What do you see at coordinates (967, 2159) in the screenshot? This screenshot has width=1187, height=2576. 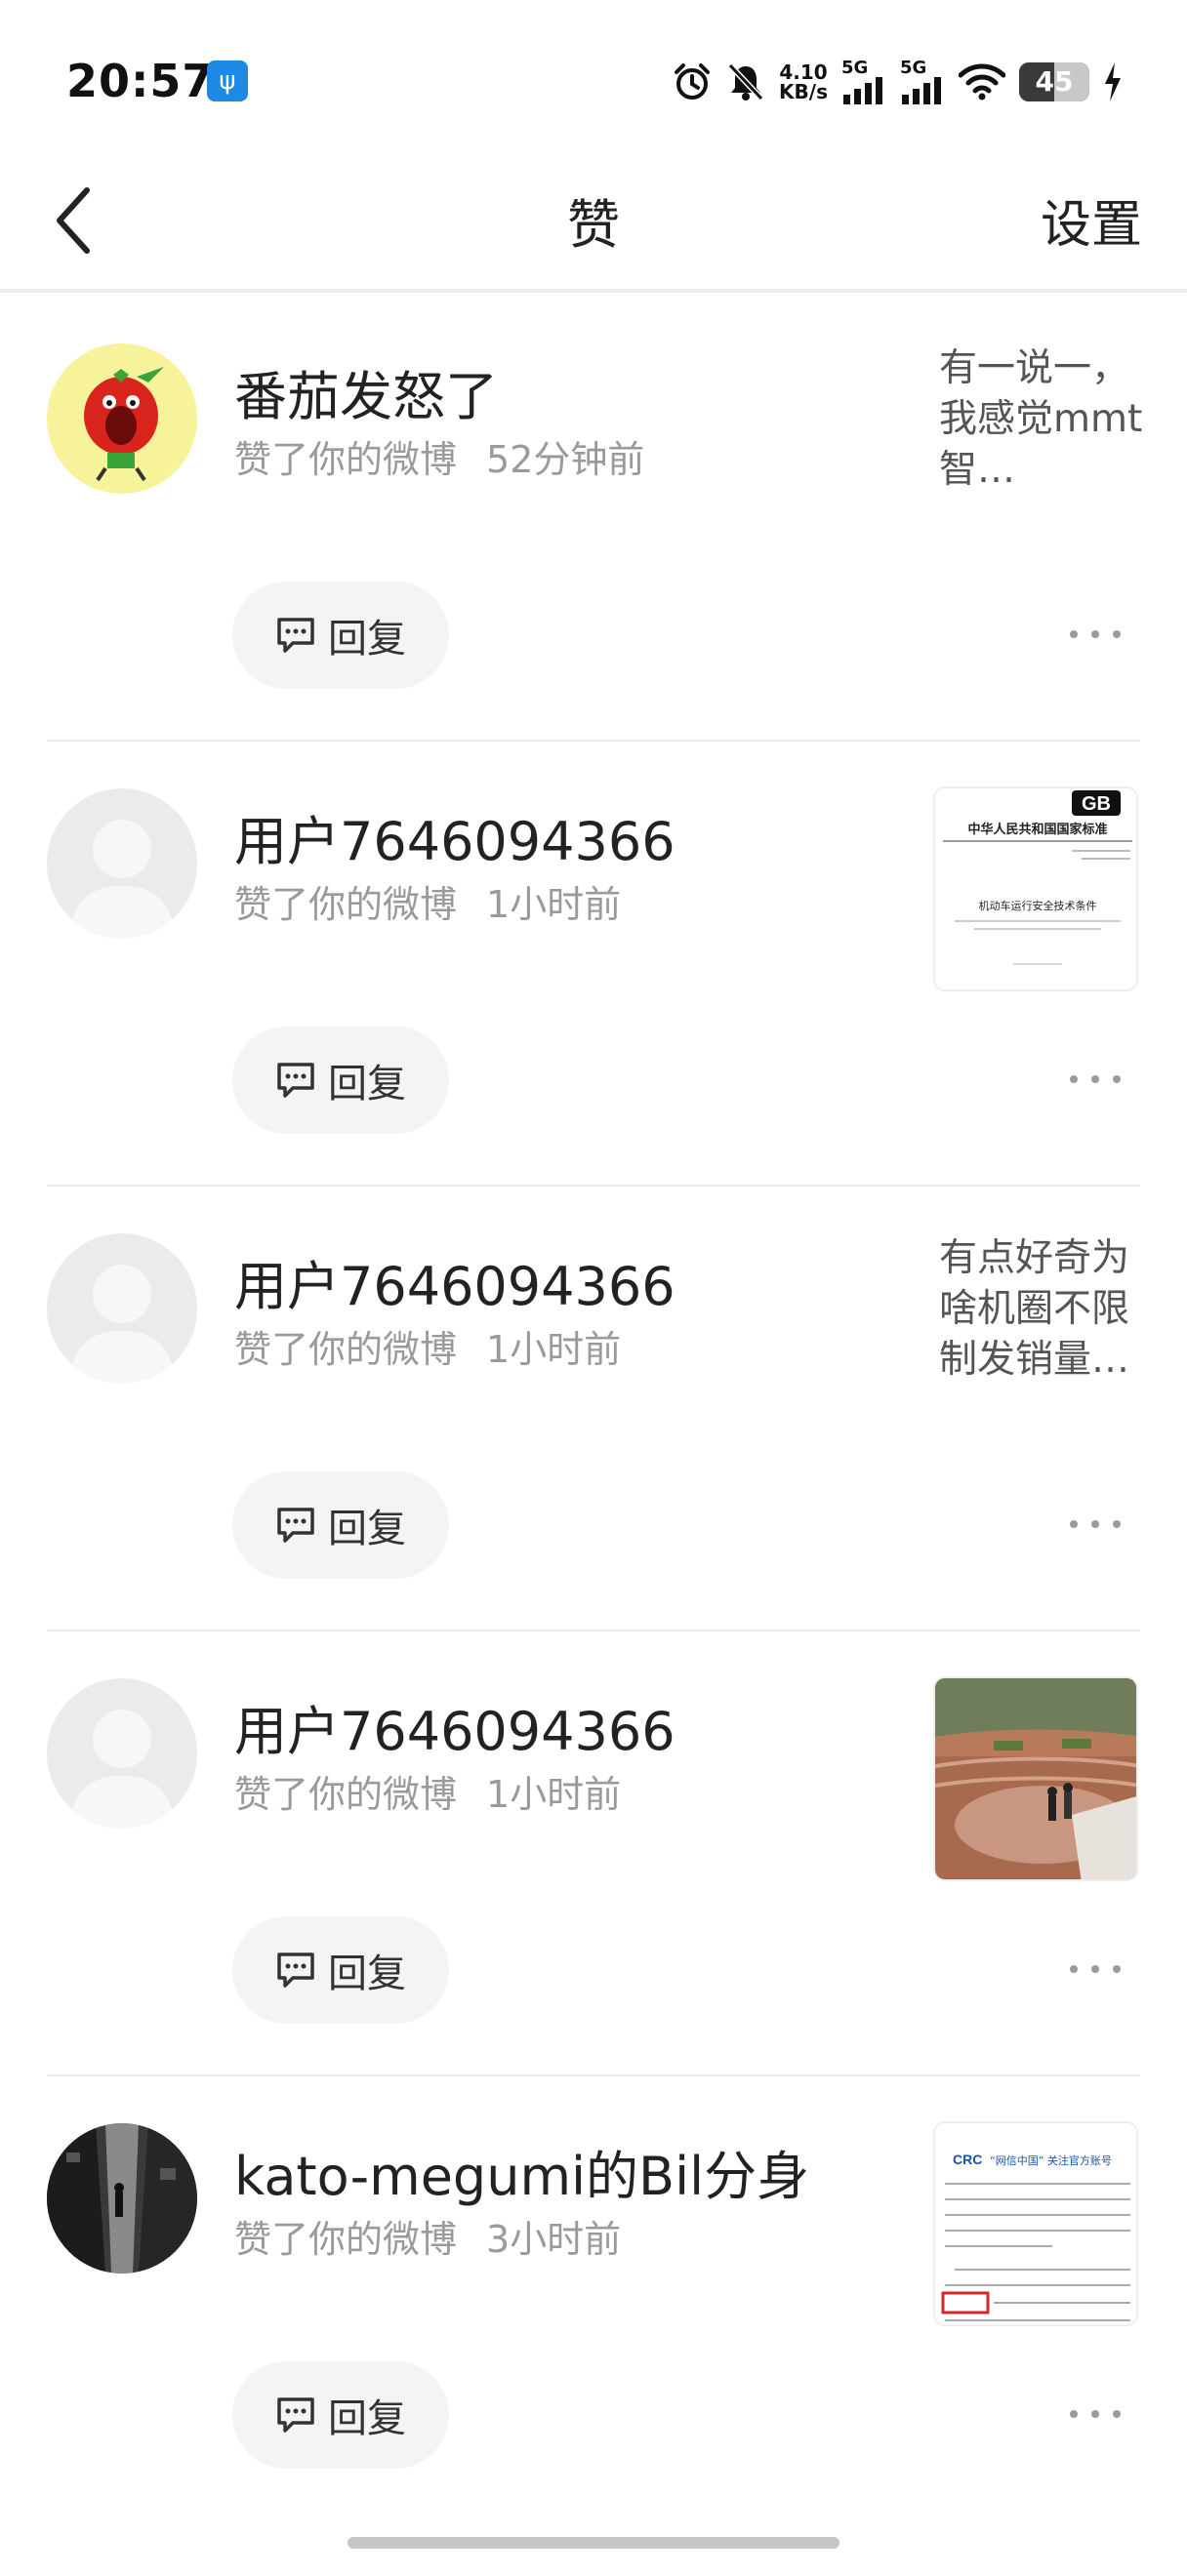 I see `crc-logo: CRC` at bounding box center [967, 2159].